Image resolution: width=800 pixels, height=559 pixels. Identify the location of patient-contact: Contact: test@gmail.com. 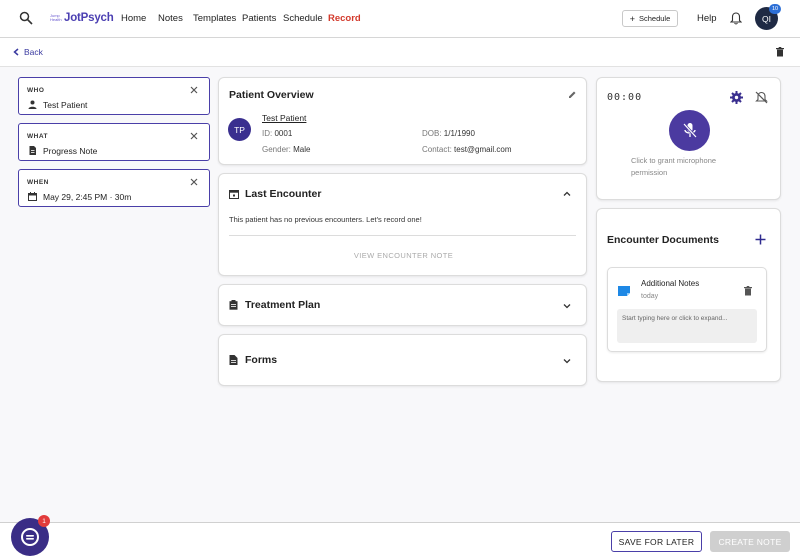
(467, 149).